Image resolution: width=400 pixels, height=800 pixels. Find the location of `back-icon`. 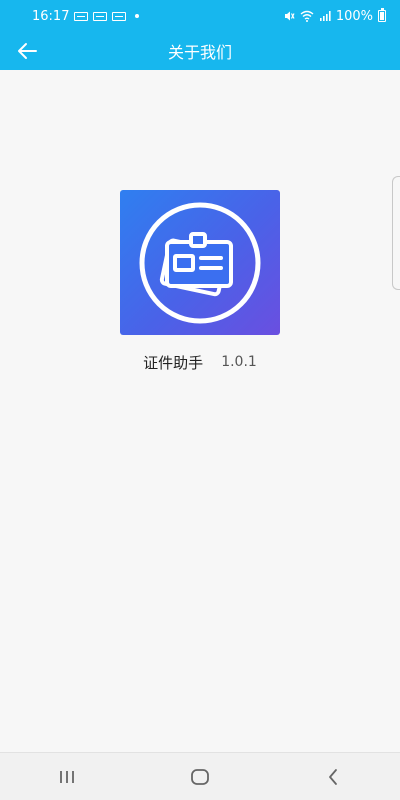

back-icon is located at coordinates (333, 776).